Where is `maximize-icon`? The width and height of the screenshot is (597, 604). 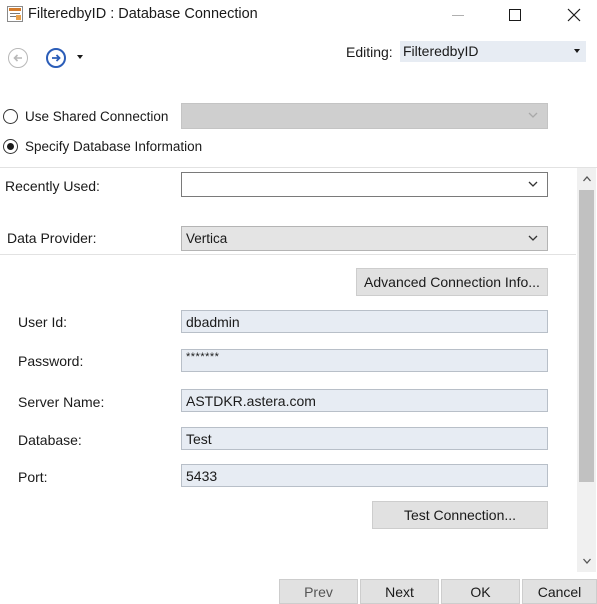 maximize-icon is located at coordinates (515, 15).